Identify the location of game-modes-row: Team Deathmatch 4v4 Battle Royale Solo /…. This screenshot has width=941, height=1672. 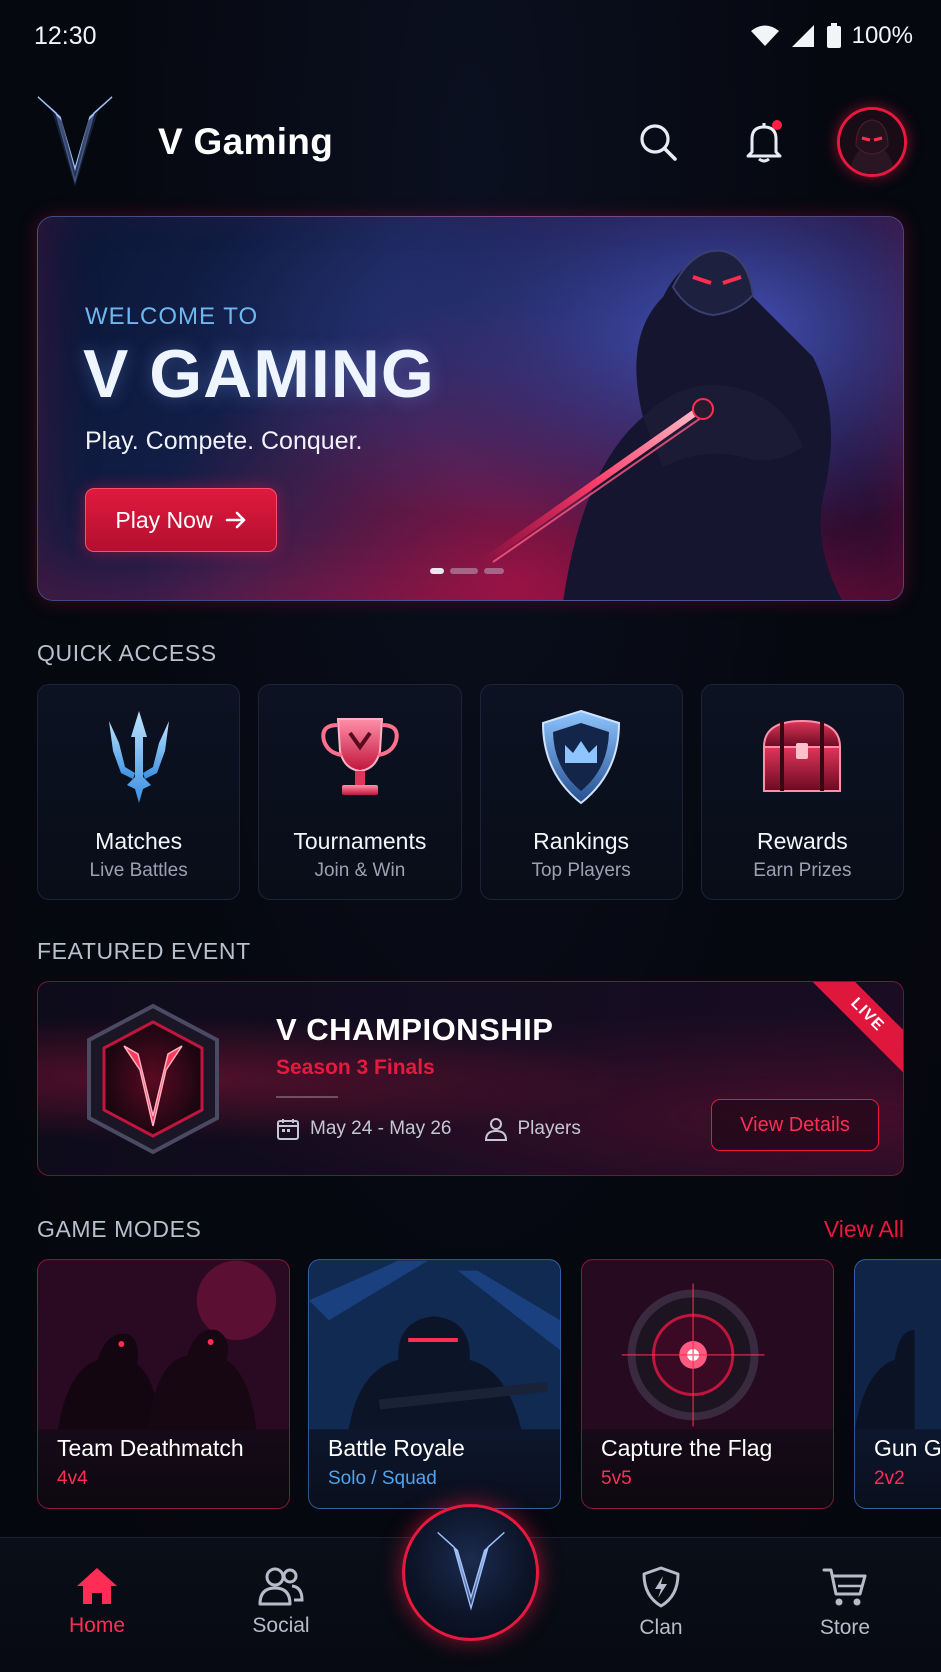
(489, 1384).